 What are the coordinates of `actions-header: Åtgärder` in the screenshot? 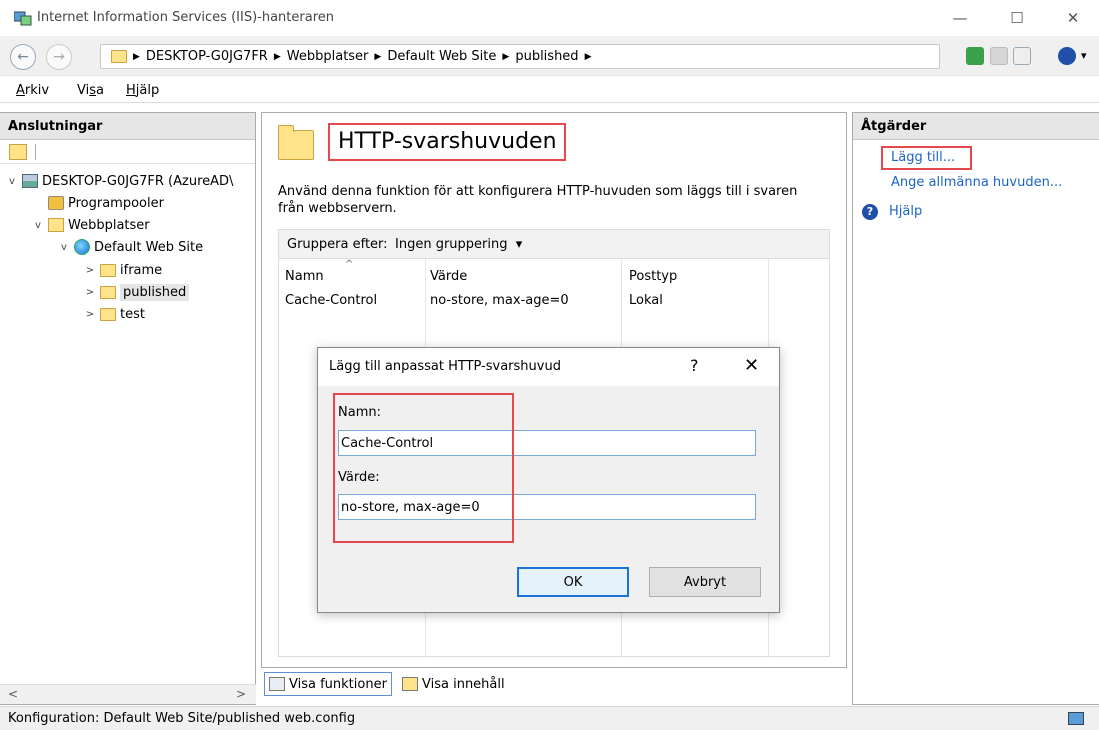 It's located at (976, 126).